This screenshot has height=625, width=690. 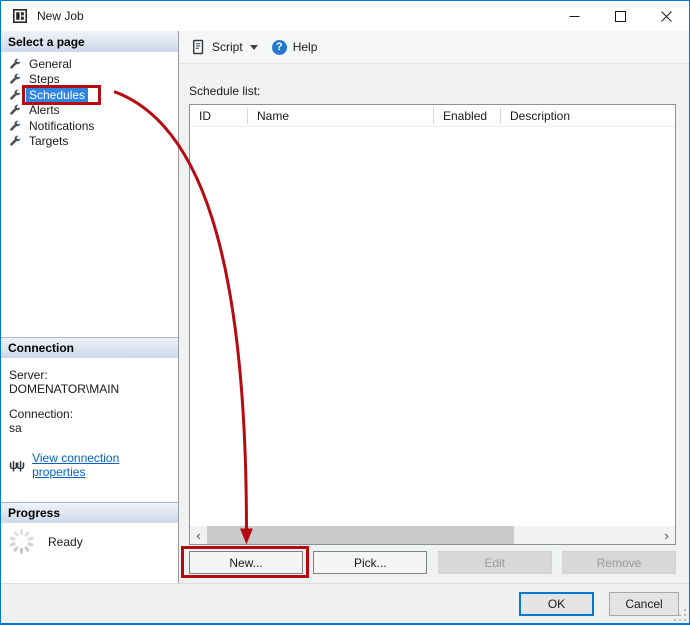 I want to click on server-value: DOMENATOR\MAIN, so click(x=64, y=389).